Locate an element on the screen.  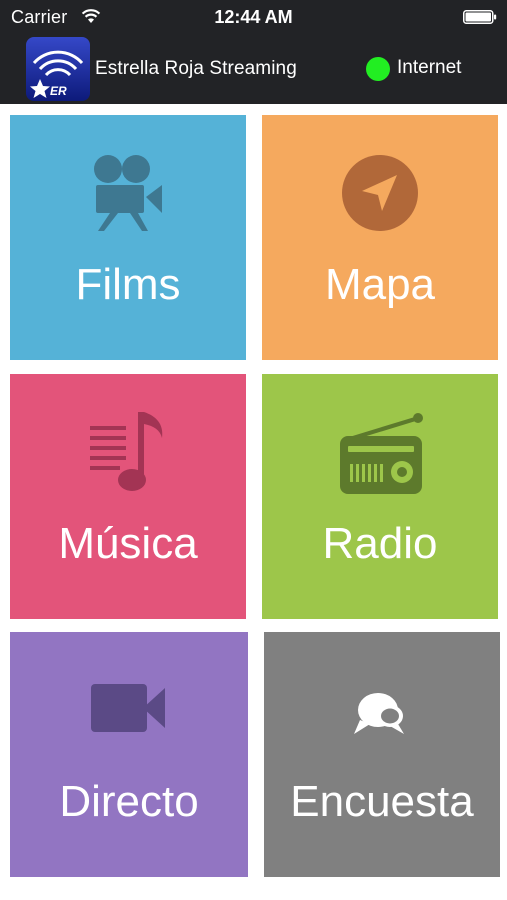
status-bar: Carrier 12:44 AM is located at coordinates (253, 18).